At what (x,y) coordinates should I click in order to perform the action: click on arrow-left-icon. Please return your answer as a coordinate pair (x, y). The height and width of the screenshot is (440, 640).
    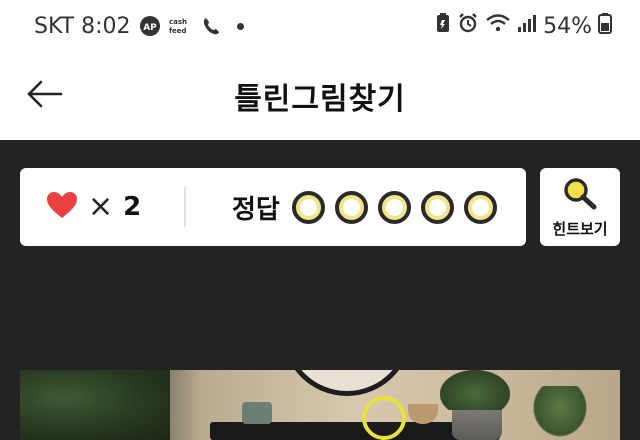
    Looking at the image, I should click on (44, 96).